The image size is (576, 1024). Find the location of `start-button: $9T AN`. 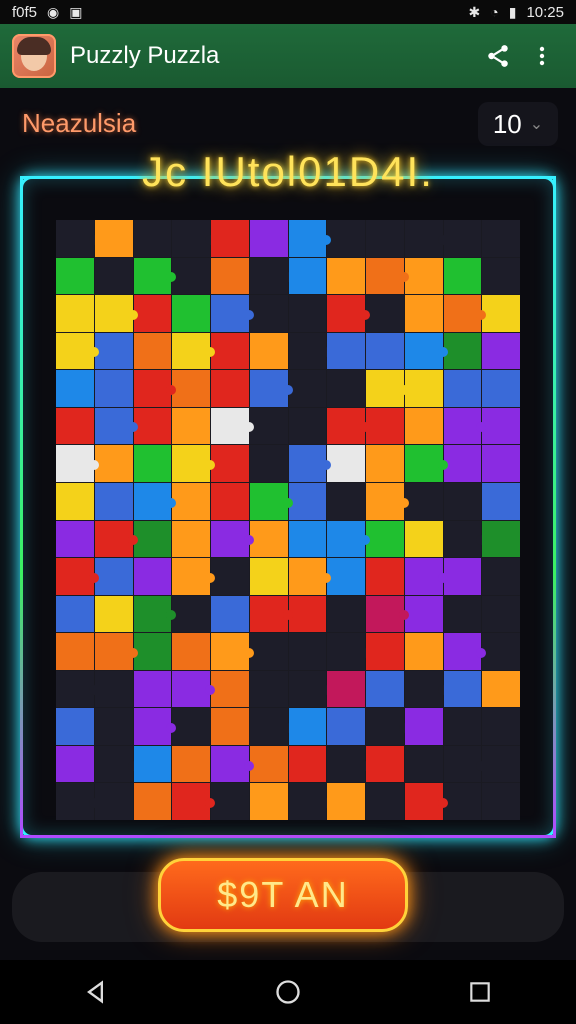

start-button: $9T AN is located at coordinates (283, 895).